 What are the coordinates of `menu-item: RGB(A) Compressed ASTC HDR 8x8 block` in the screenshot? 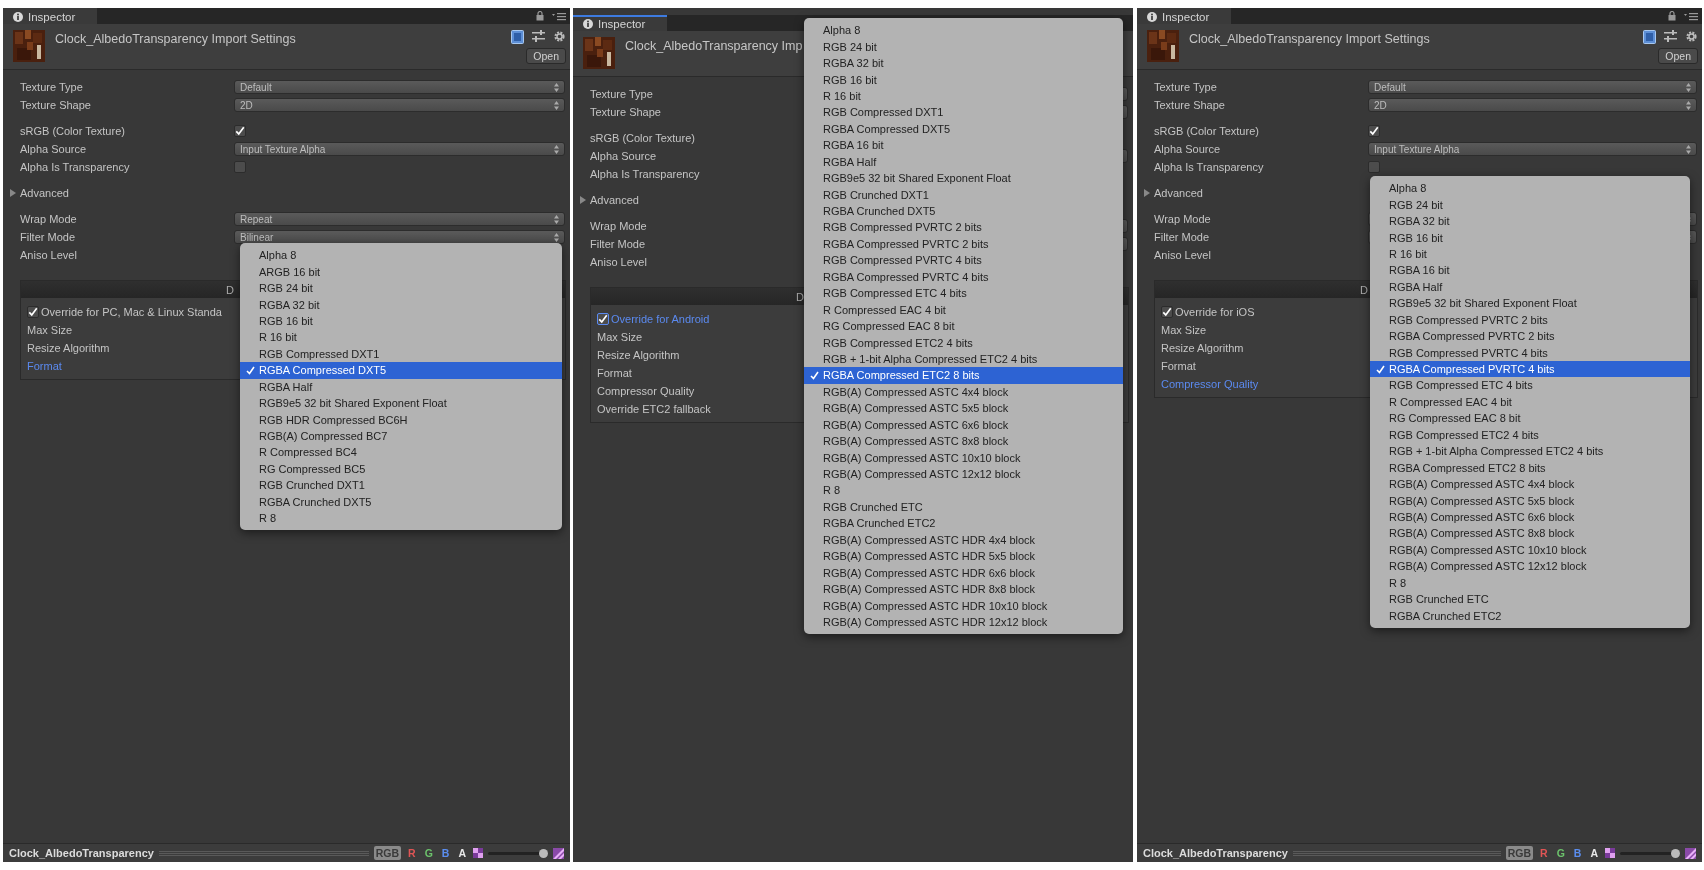 It's located at (963, 589).